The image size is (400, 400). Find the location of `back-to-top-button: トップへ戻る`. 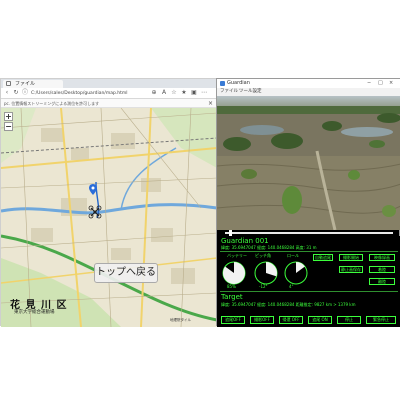

back-to-top-button: トップへ戻る is located at coordinates (126, 273).